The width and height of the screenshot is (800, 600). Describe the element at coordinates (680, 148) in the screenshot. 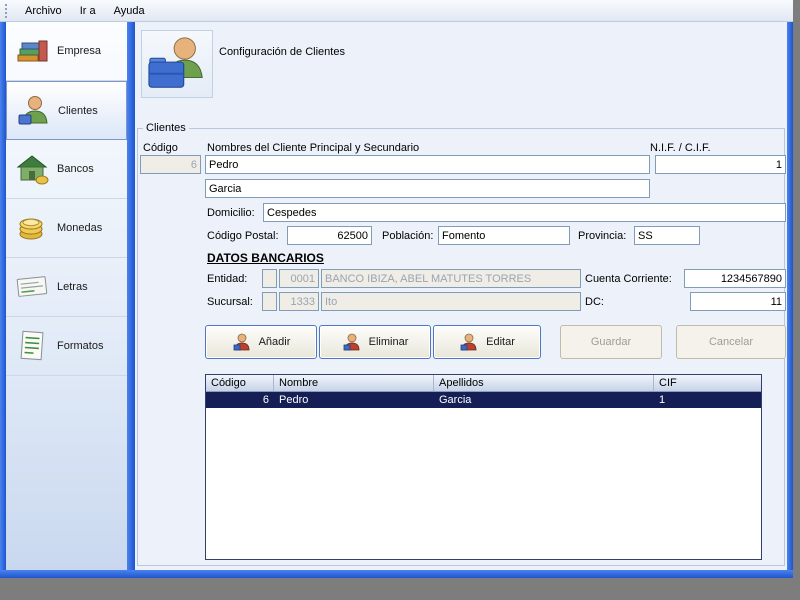

I see `nif-label: N.I.F. / C.I.F.` at that location.